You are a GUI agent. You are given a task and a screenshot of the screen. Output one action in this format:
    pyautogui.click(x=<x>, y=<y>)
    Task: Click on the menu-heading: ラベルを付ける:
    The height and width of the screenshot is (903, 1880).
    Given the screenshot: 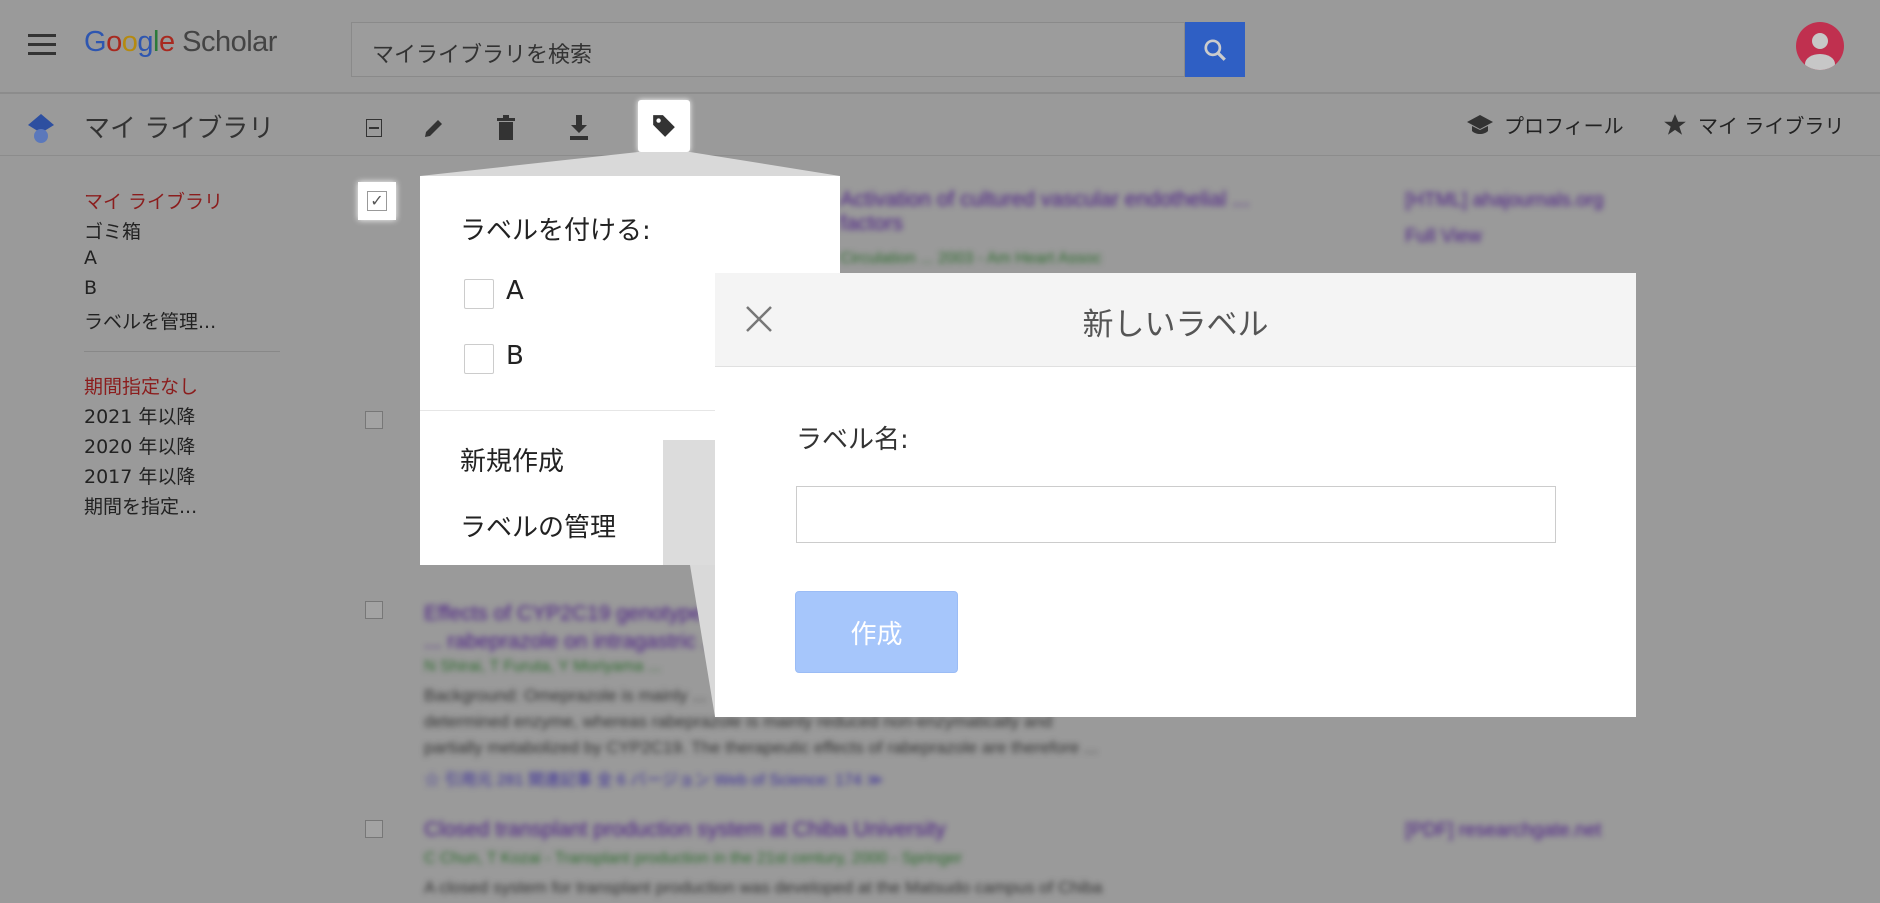 What is the action you would take?
    pyautogui.click(x=555, y=231)
    